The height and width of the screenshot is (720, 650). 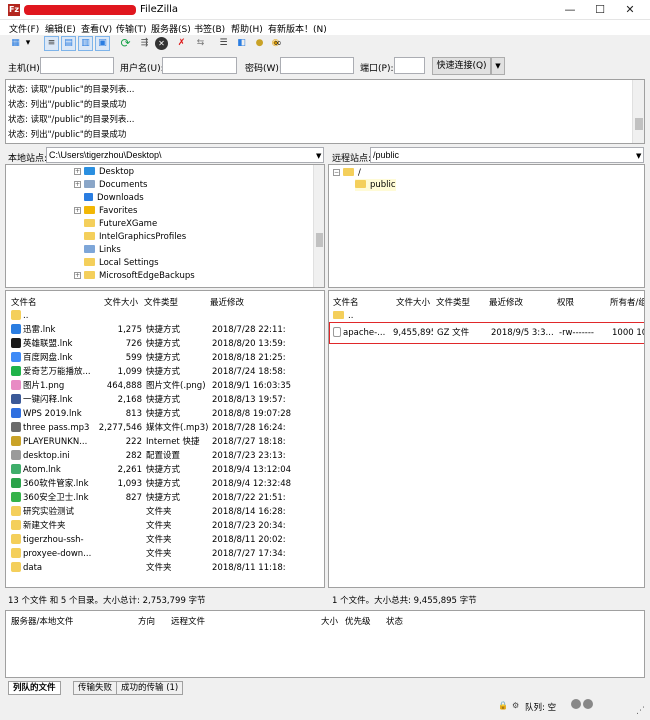 What do you see at coordinates (317, 65) in the screenshot?
I see `password-input` at bounding box center [317, 65].